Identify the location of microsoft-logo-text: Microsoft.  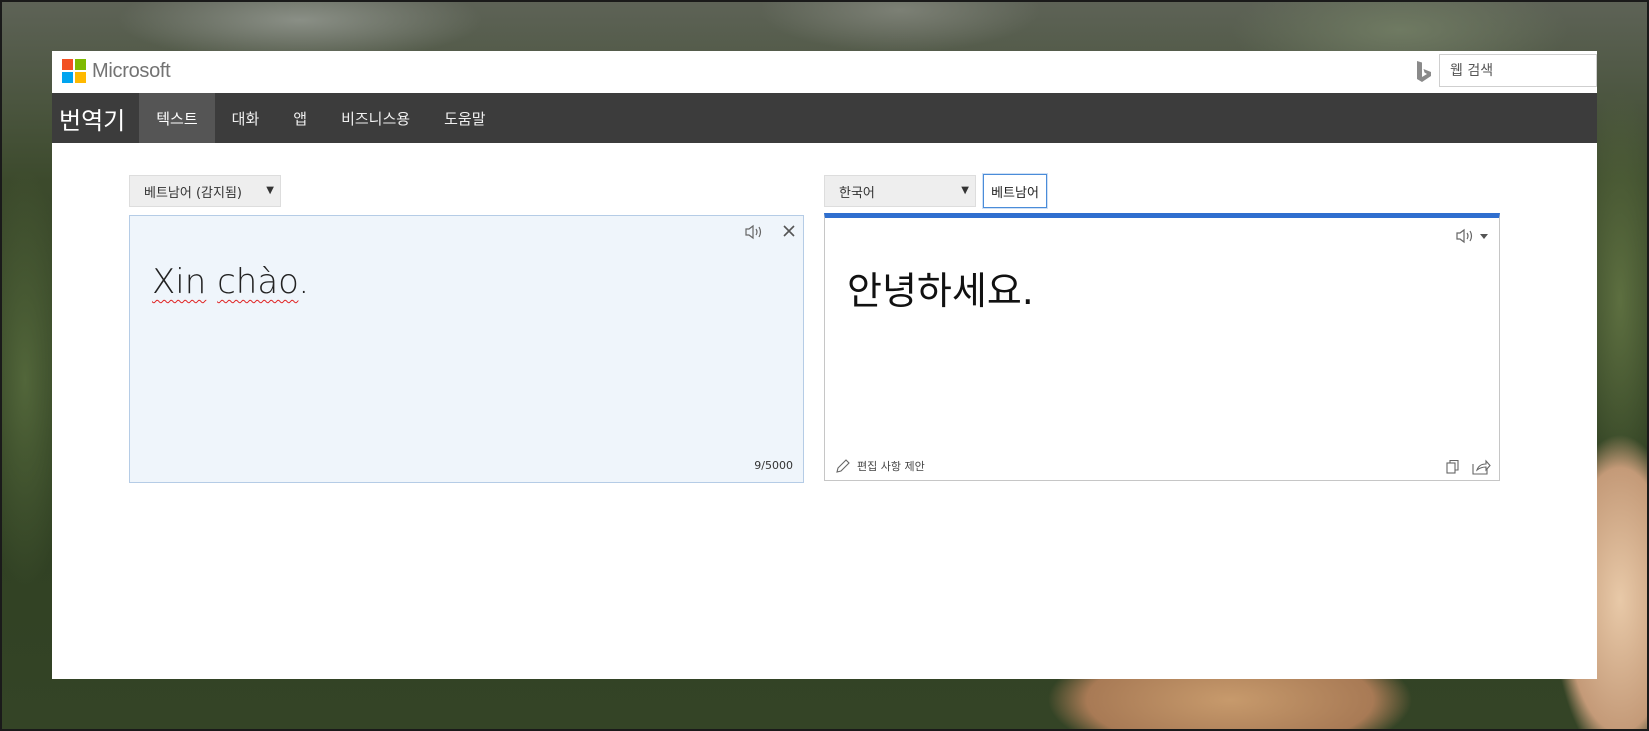
(131, 70).